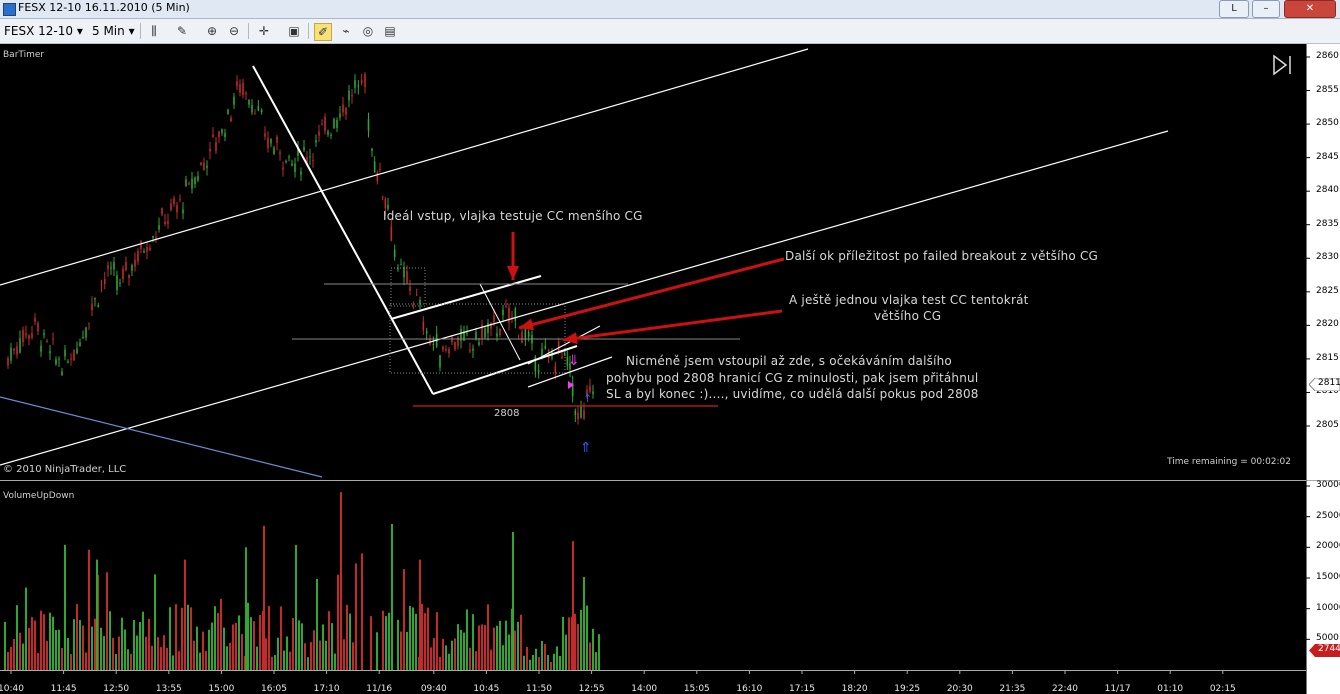 Image resolution: width=1340 pixels, height=694 pixels. I want to click on toolbar-separator, so click(308, 31).